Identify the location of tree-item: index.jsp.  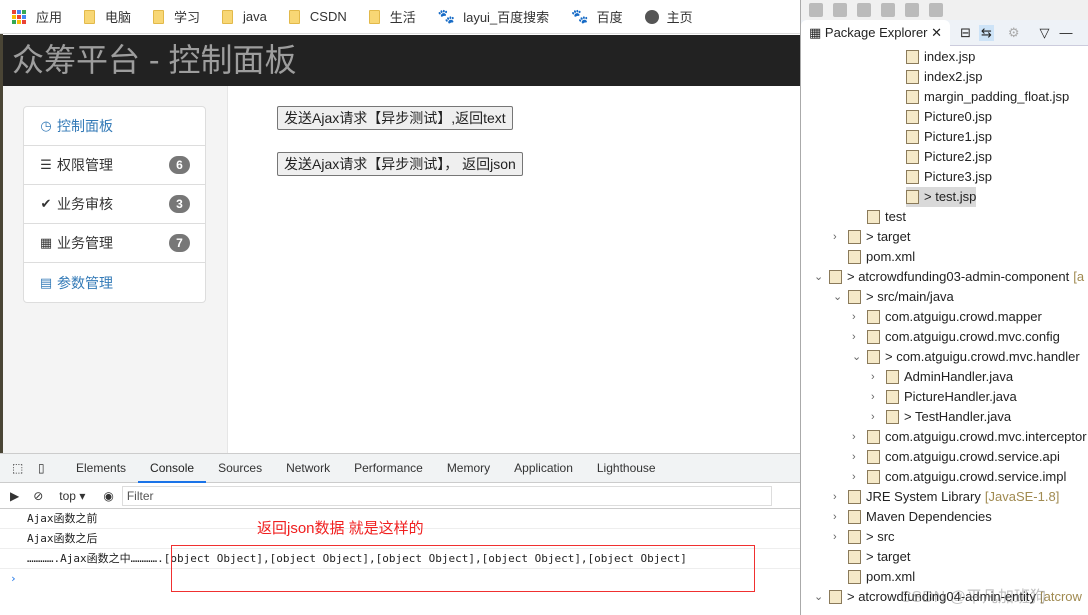
(940, 57).